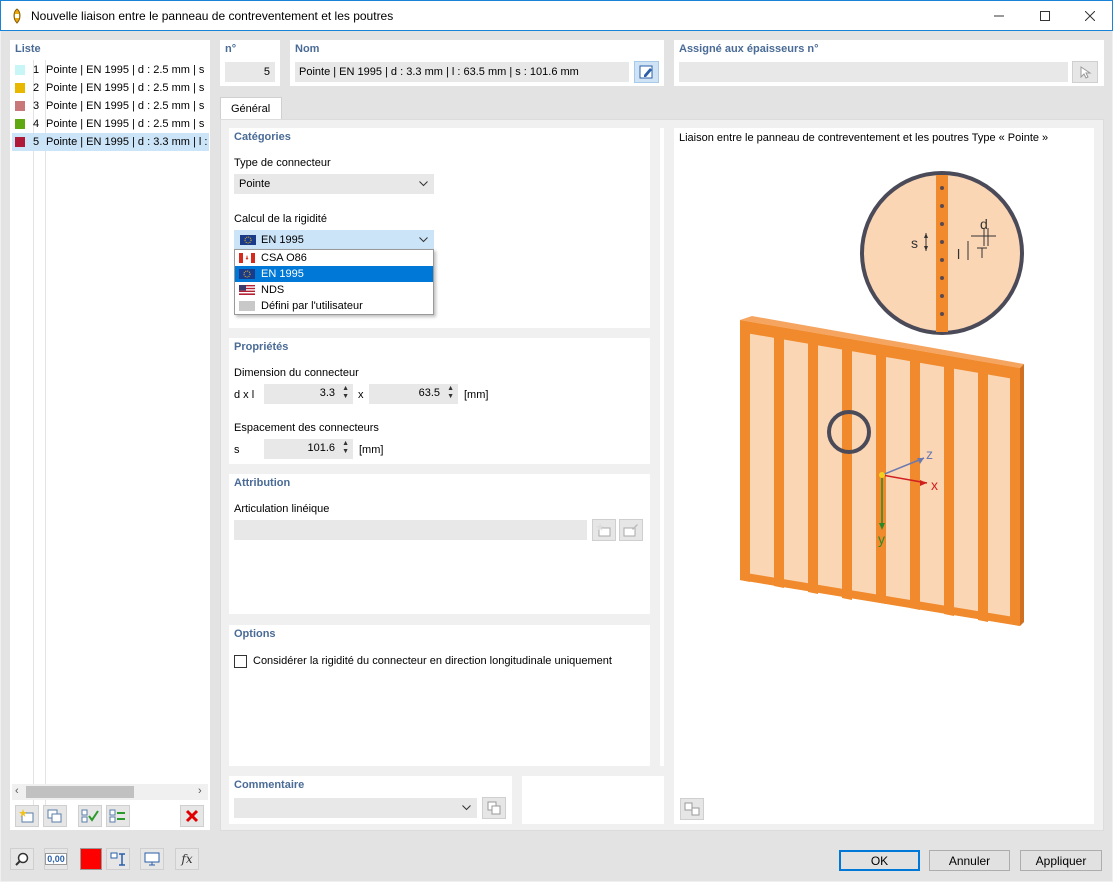 The height and width of the screenshot is (882, 1113). I want to click on splitter, so click(662, 447).